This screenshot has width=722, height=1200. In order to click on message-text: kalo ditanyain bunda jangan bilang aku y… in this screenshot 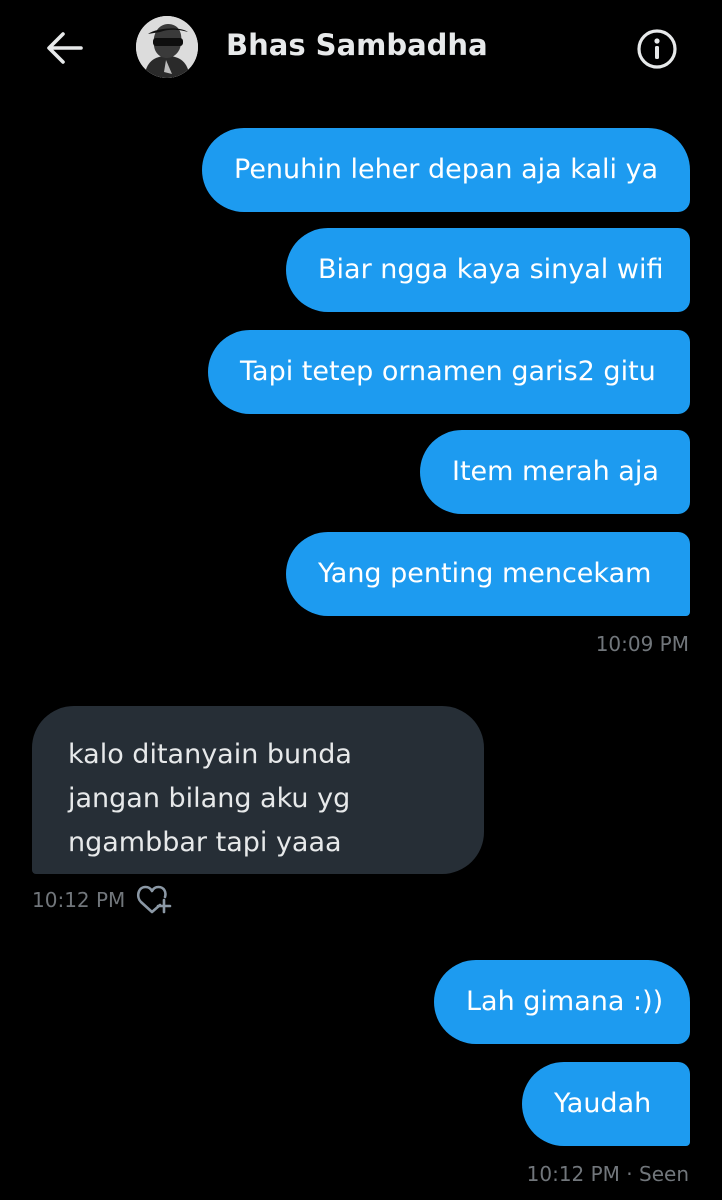, I will do `click(210, 798)`.